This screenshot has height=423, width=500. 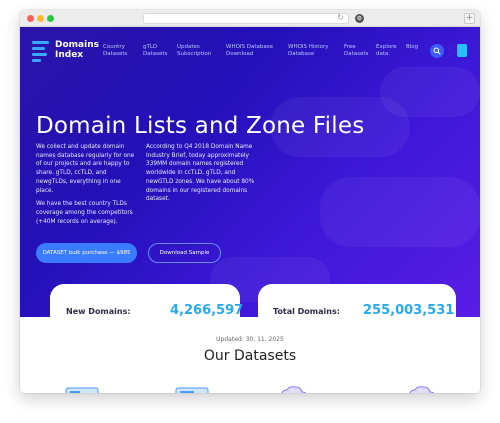 I want to click on nav-country-datasets: Country Datasets, so click(x=115, y=51).